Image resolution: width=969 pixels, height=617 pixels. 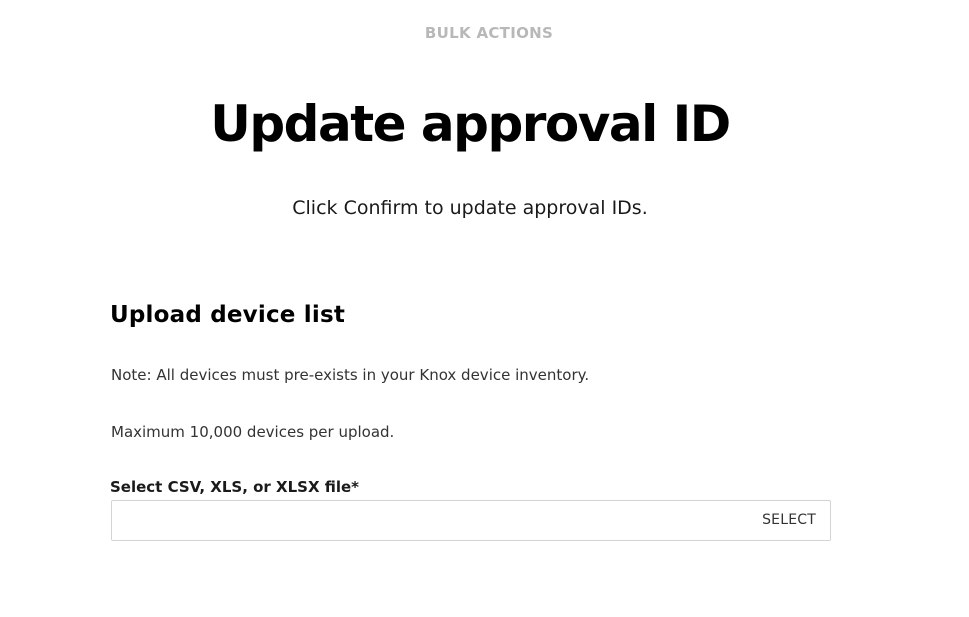 What do you see at coordinates (470, 208) in the screenshot?
I see `page-subtitle: Click Confirm to update approval IDs.` at bounding box center [470, 208].